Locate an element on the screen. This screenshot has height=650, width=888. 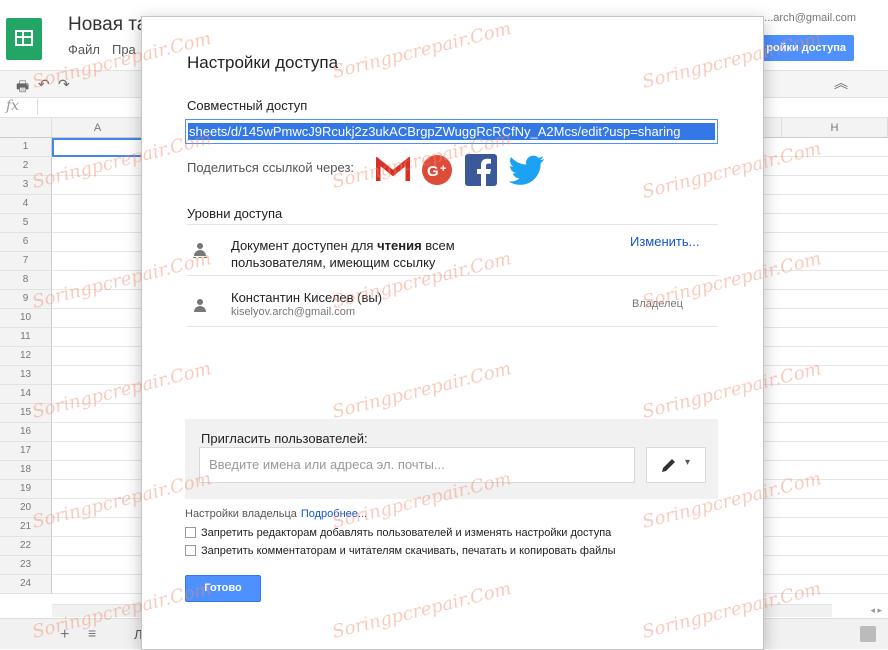
restrict-viewers-checkbox is located at coordinates (190, 550).